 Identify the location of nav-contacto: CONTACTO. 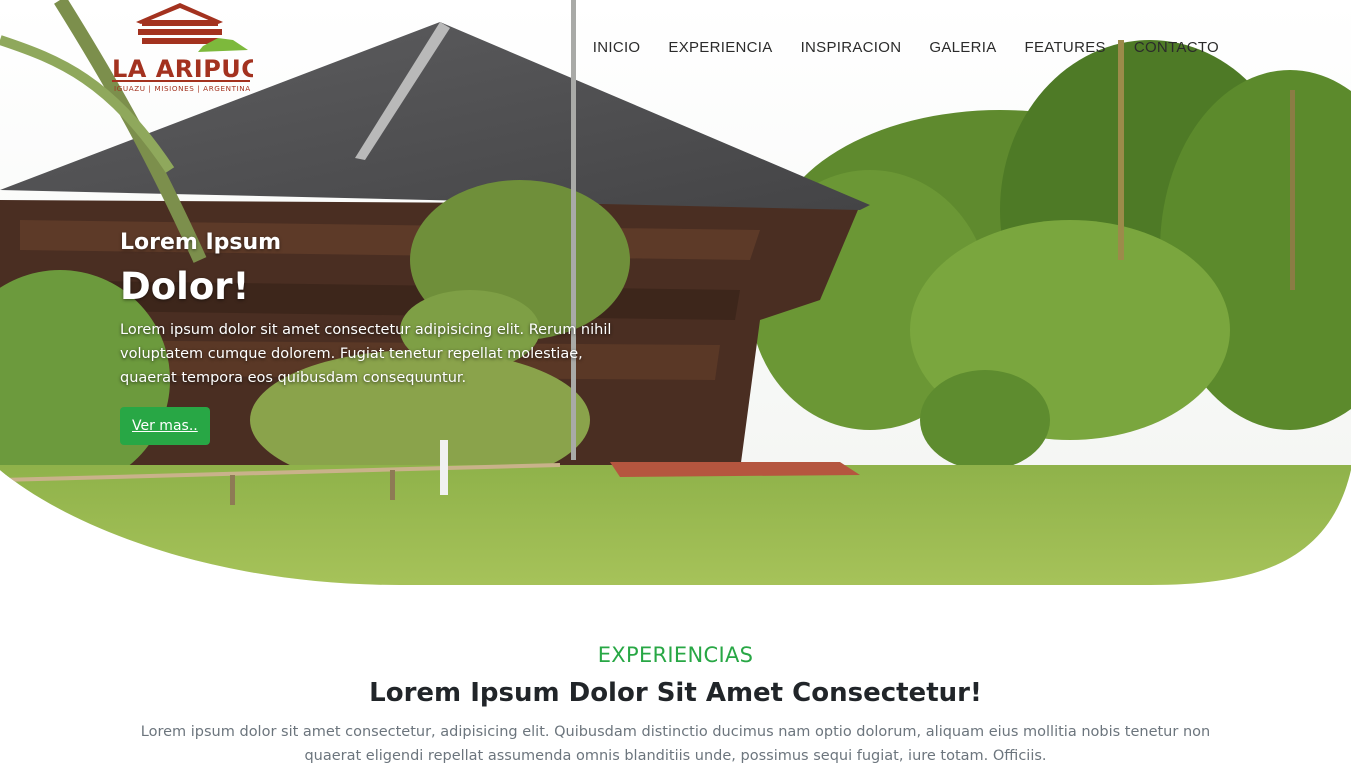
(1176, 48).